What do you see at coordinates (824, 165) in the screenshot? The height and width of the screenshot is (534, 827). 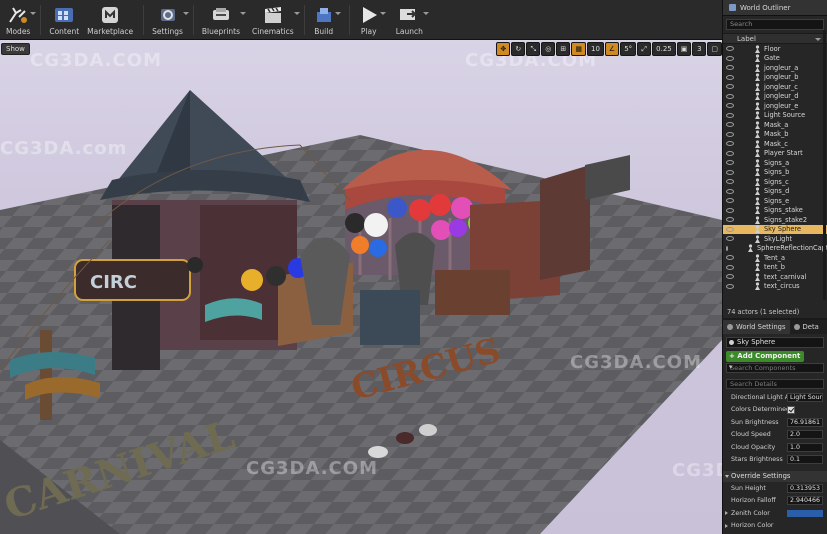 I see `outliner-scrollbar` at bounding box center [824, 165].